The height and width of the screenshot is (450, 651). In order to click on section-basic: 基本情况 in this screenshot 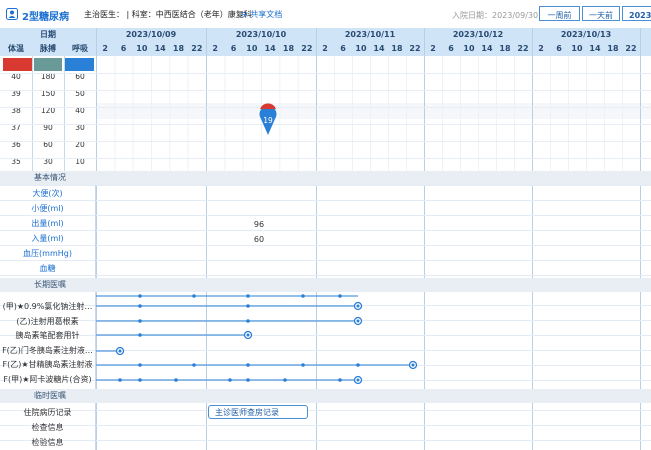, I will do `click(325, 178)`.